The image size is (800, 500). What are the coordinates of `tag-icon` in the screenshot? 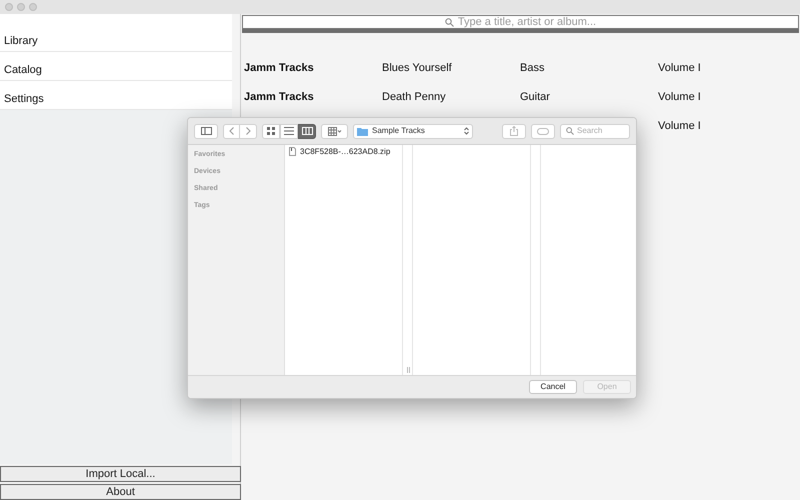 It's located at (543, 131).